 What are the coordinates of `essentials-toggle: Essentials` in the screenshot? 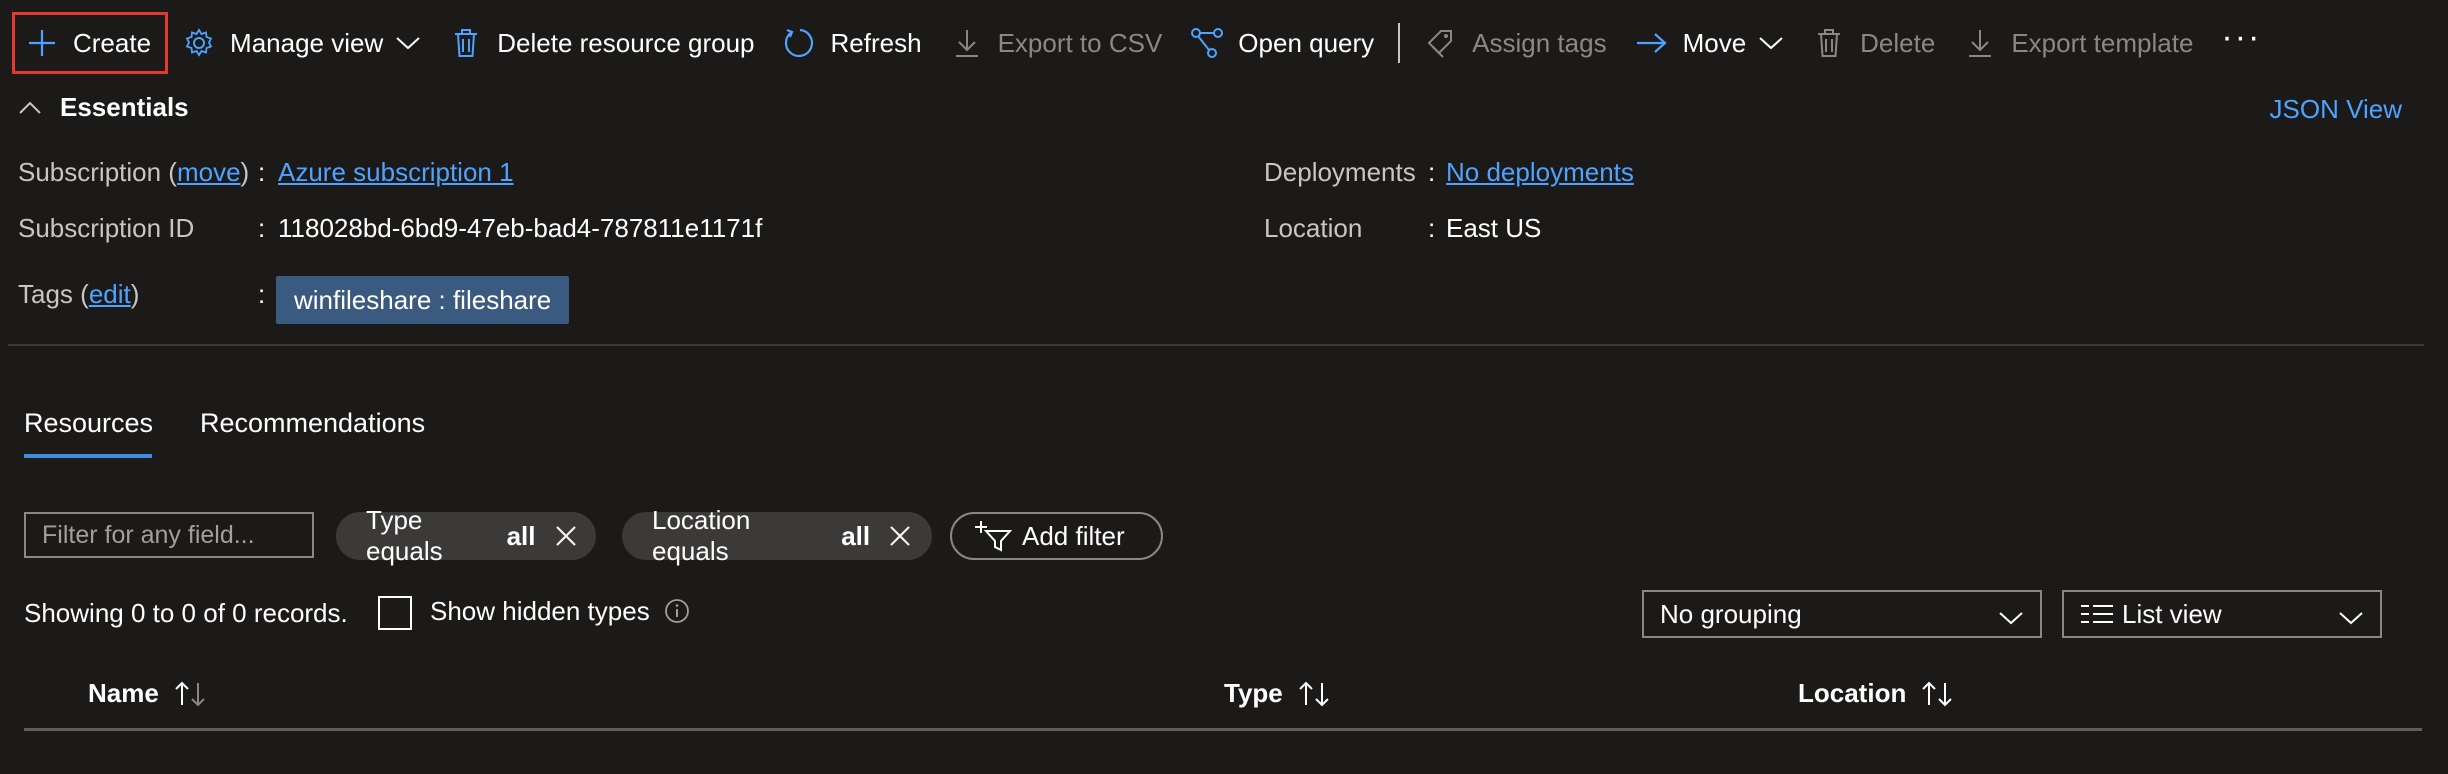 It's located at (103, 107).